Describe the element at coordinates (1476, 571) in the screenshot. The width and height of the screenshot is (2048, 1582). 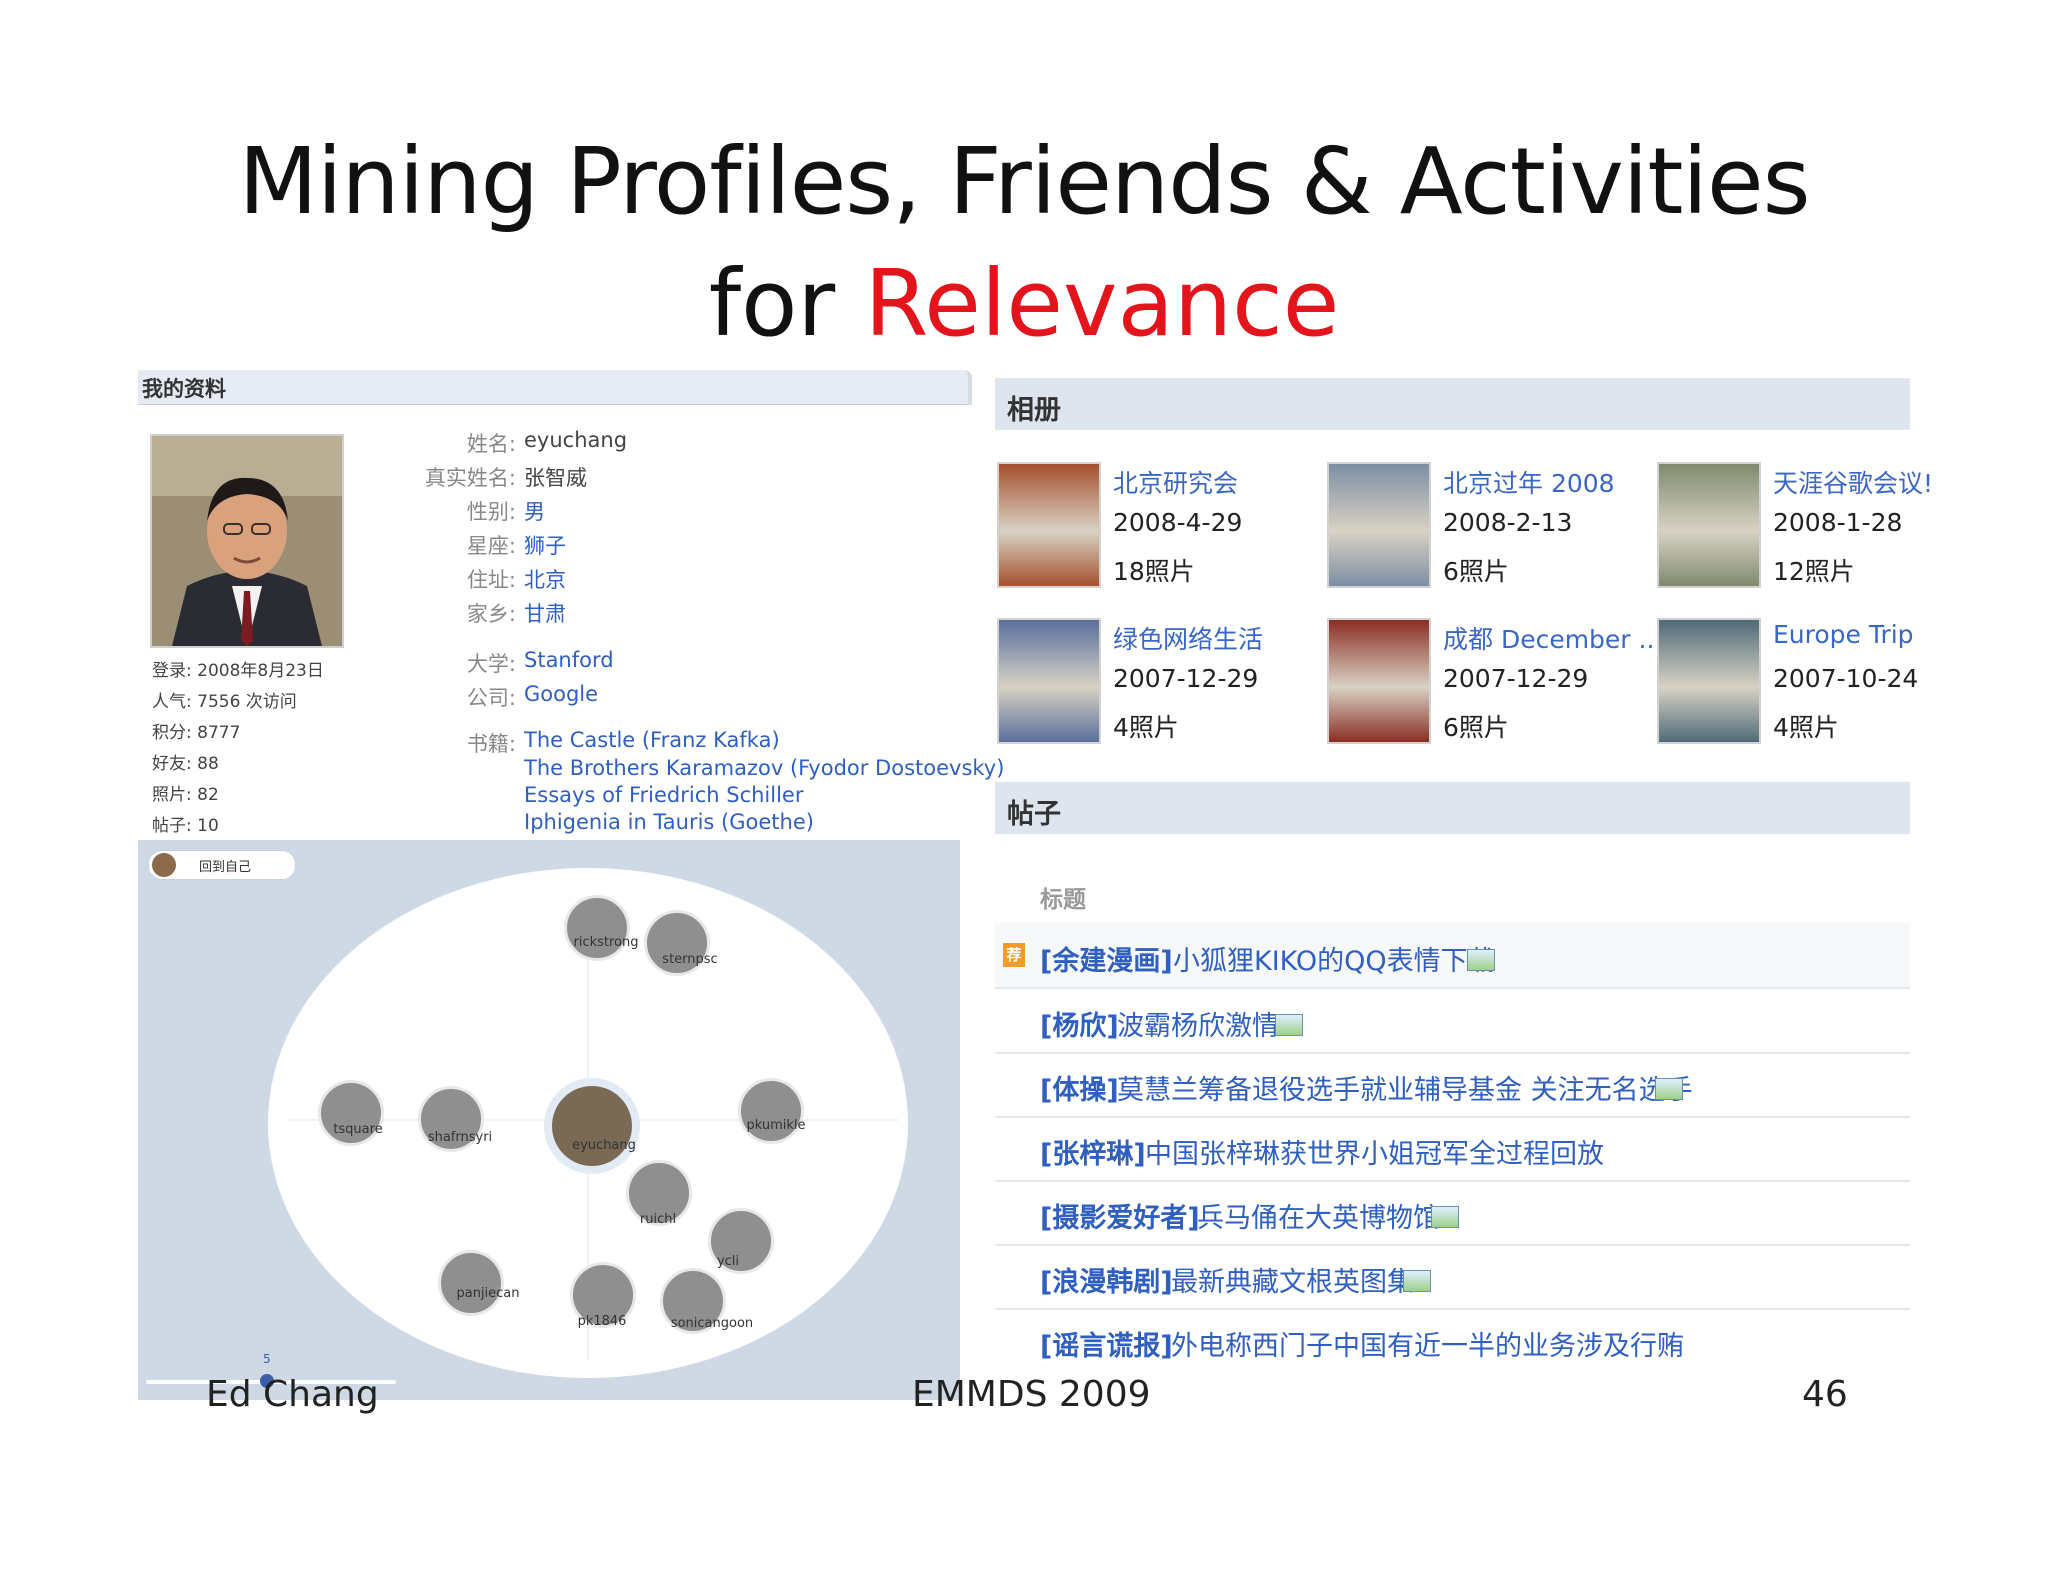
I see `album-photo-count: 6照片` at that location.